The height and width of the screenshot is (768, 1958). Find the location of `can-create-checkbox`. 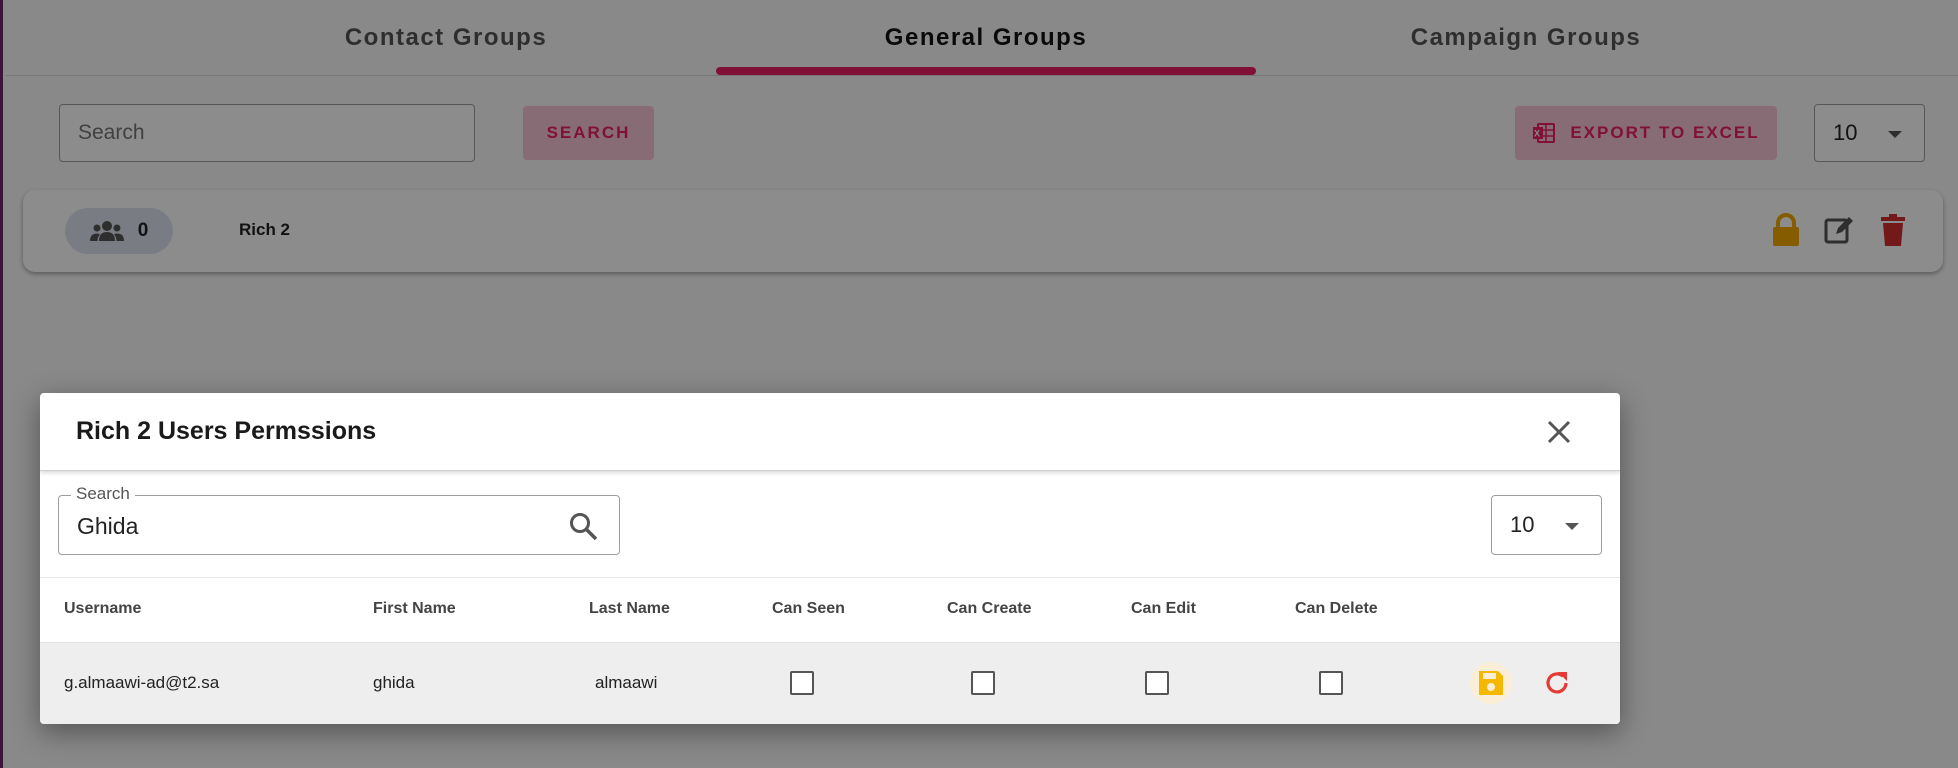

can-create-checkbox is located at coordinates (983, 683).